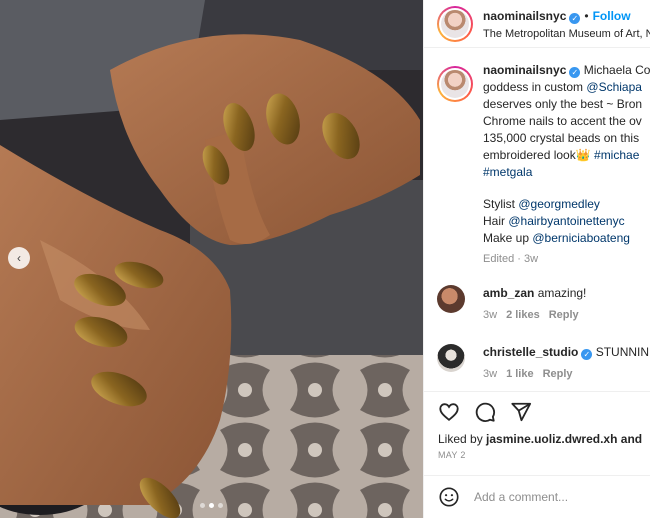 This screenshot has width=650, height=518. I want to click on carousel-indicator, so click(211, 505).